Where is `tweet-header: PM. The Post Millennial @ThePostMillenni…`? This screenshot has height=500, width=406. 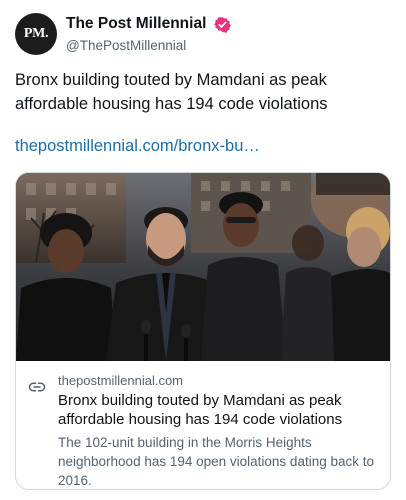 tweet-header: PM. The Post Millennial @ThePostMillenni… is located at coordinates (205, 35).